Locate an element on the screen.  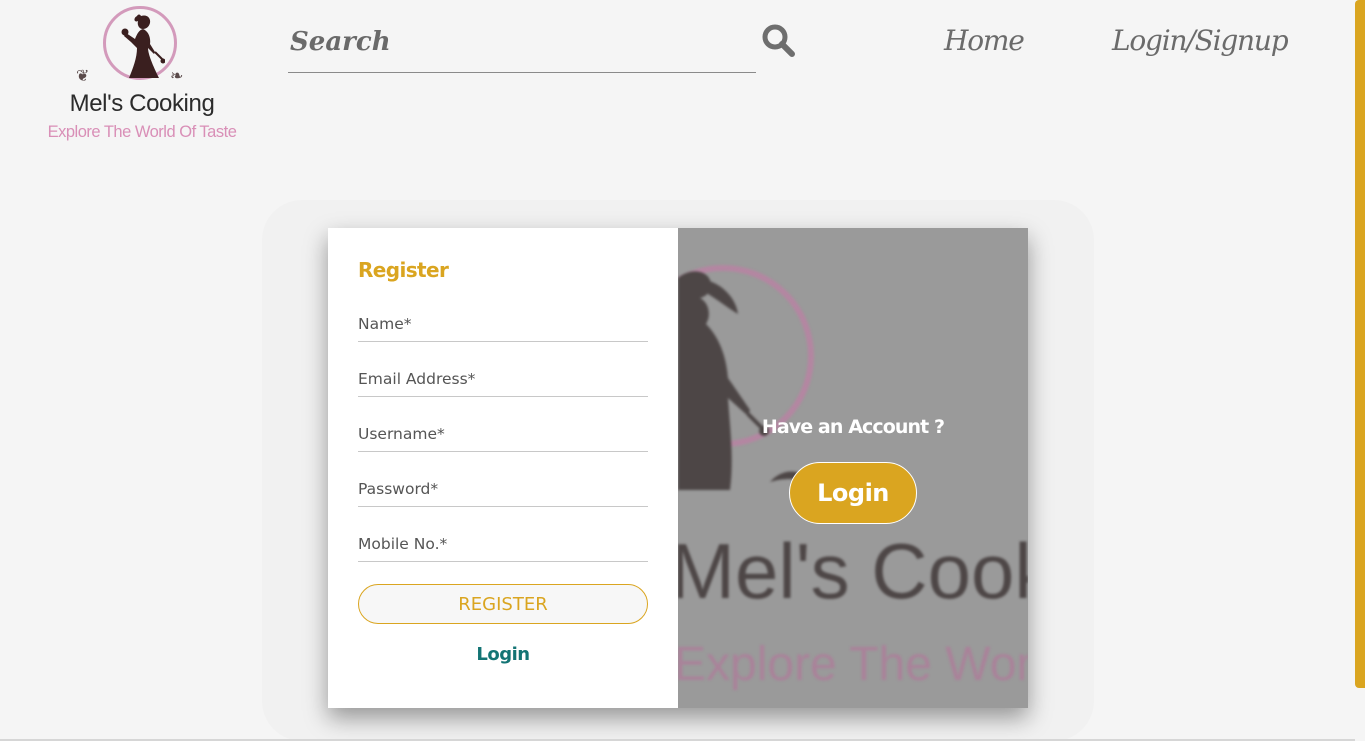
search-bar is located at coordinates (522, 46).